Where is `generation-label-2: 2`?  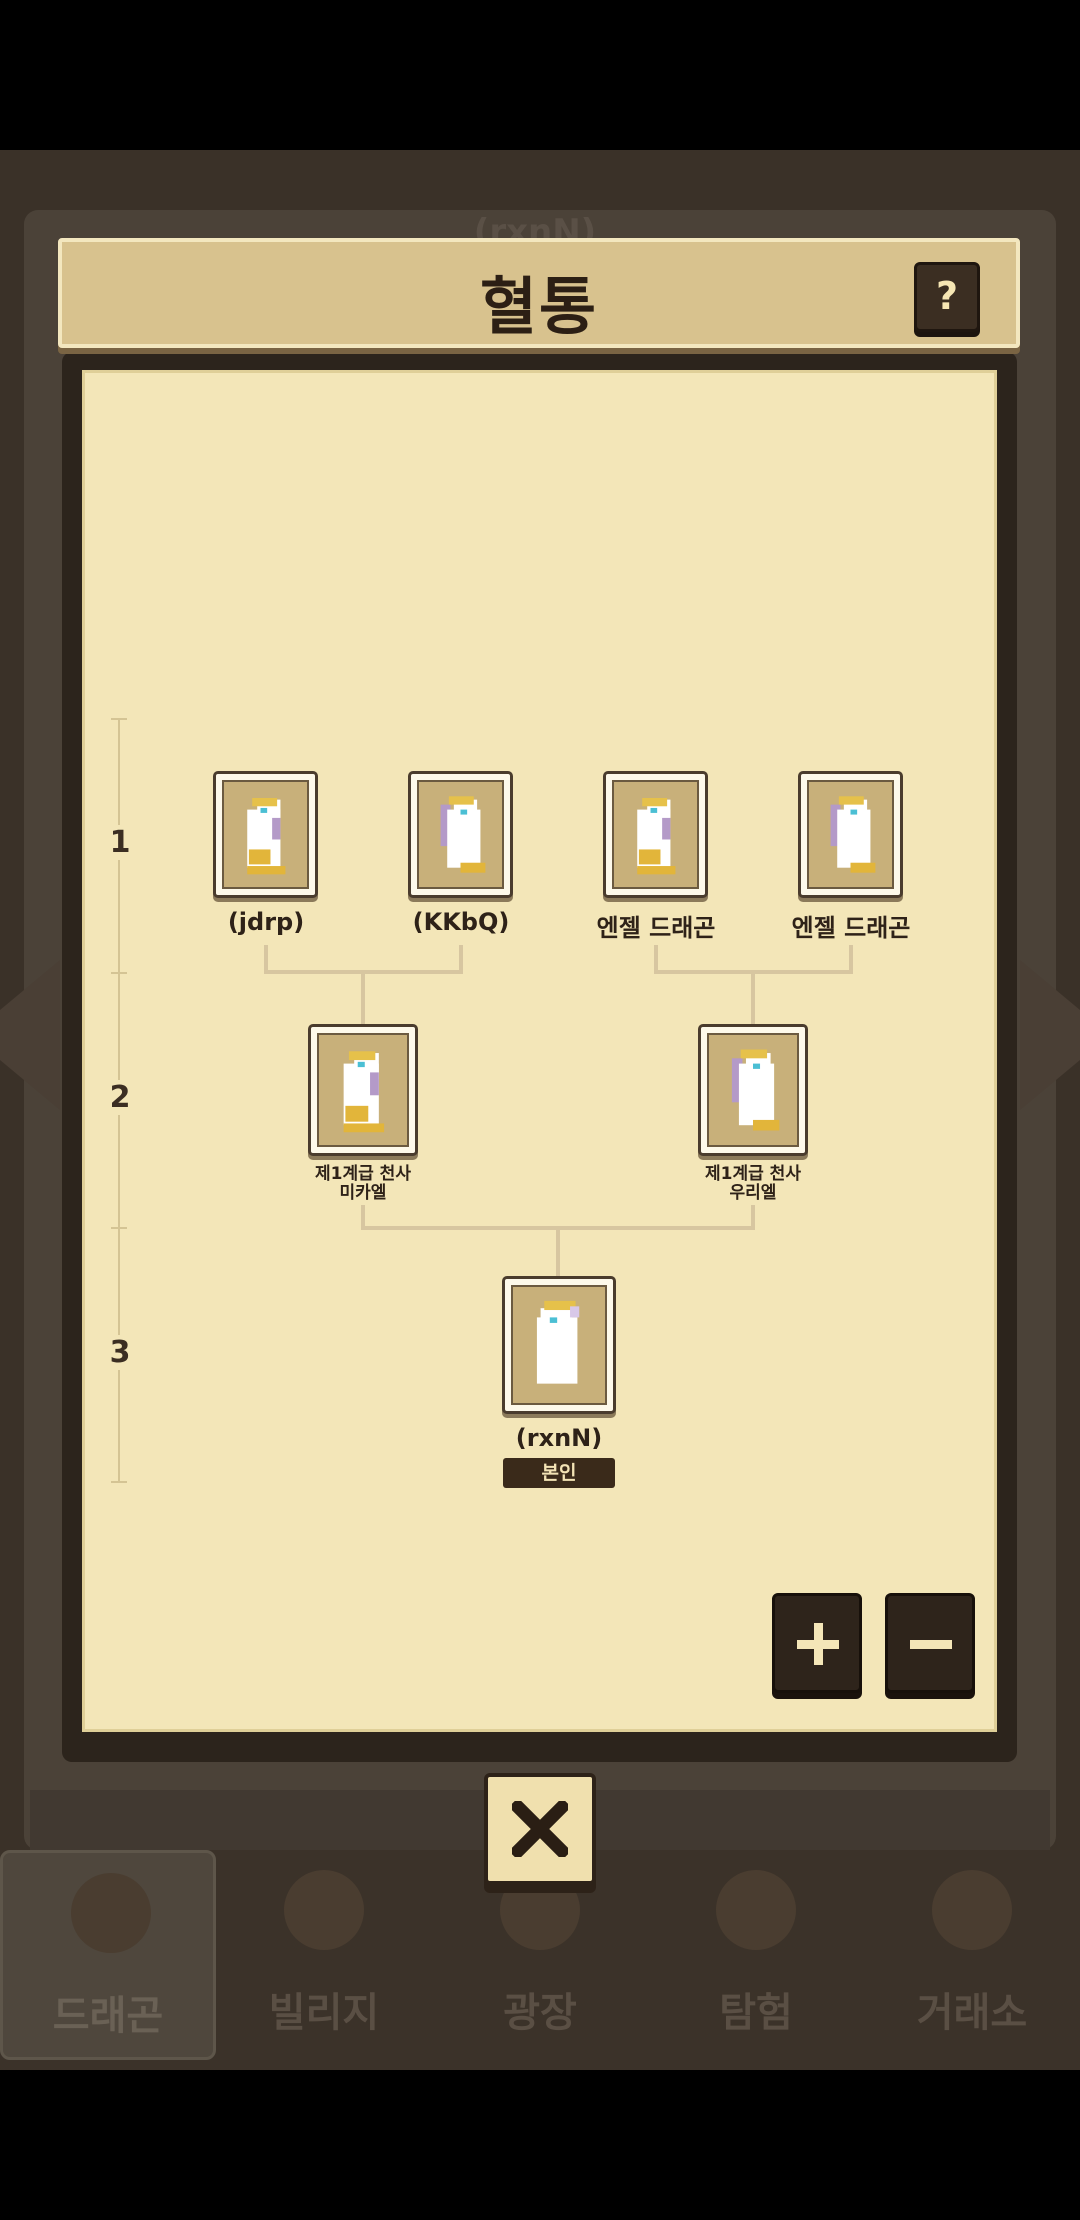 generation-label-2: 2 is located at coordinates (120, 1097).